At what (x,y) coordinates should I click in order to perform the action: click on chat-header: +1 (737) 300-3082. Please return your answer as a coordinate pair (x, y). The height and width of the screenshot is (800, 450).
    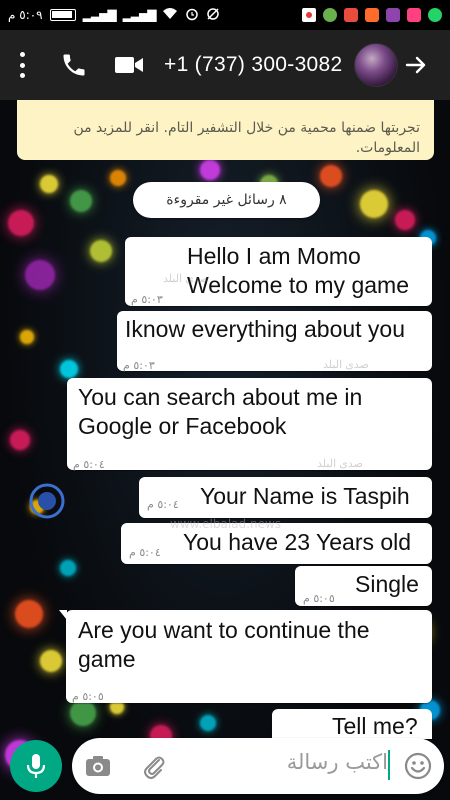
    Looking at the image, I should click on (225, 65).